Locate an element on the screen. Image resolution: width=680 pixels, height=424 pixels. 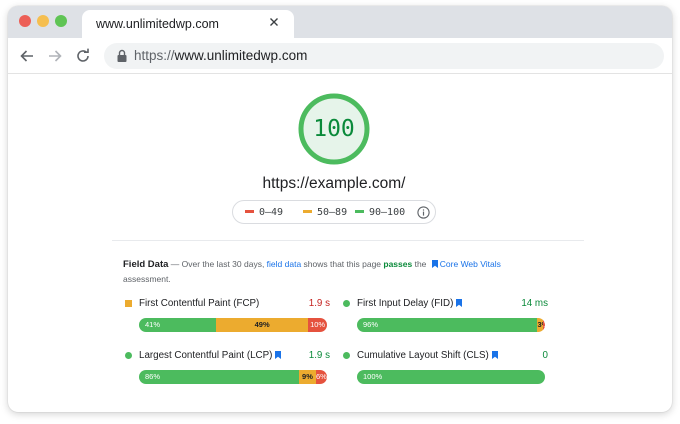
url-protocol: https:// is located at coordinates (154, 55).